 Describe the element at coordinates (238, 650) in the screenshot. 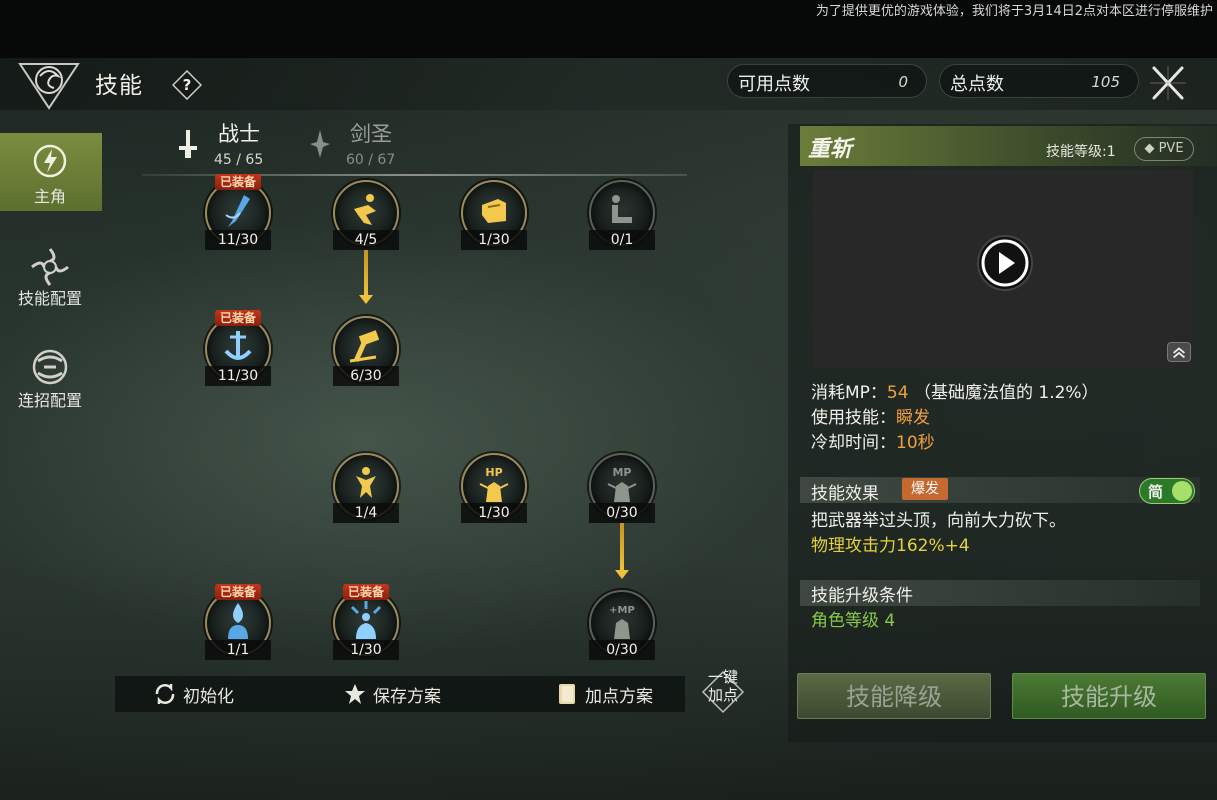

I see `skill-level: 1/1` at that location.